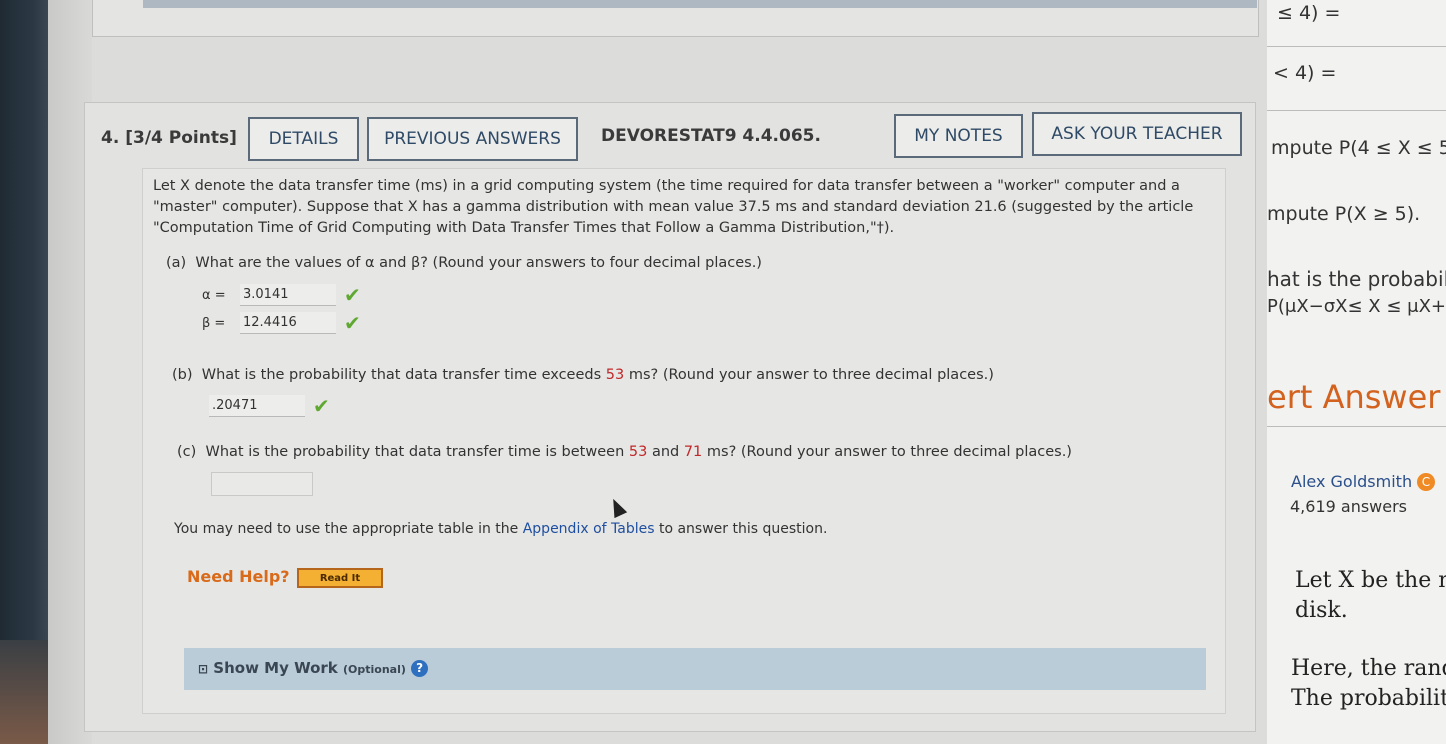 Image resolution: width=1446 pixels, height=744 pixels. I want to click on part-b-value: 53, so click(615, 375).